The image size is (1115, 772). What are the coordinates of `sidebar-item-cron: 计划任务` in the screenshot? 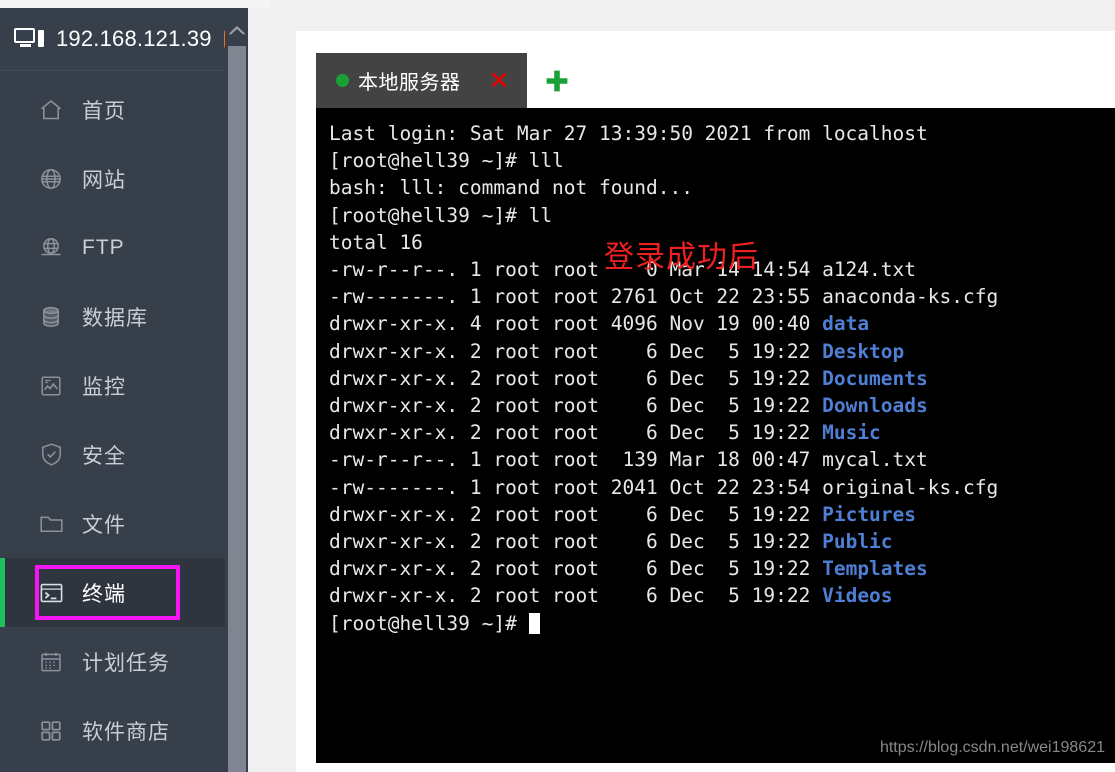 It's located at (124, 661).